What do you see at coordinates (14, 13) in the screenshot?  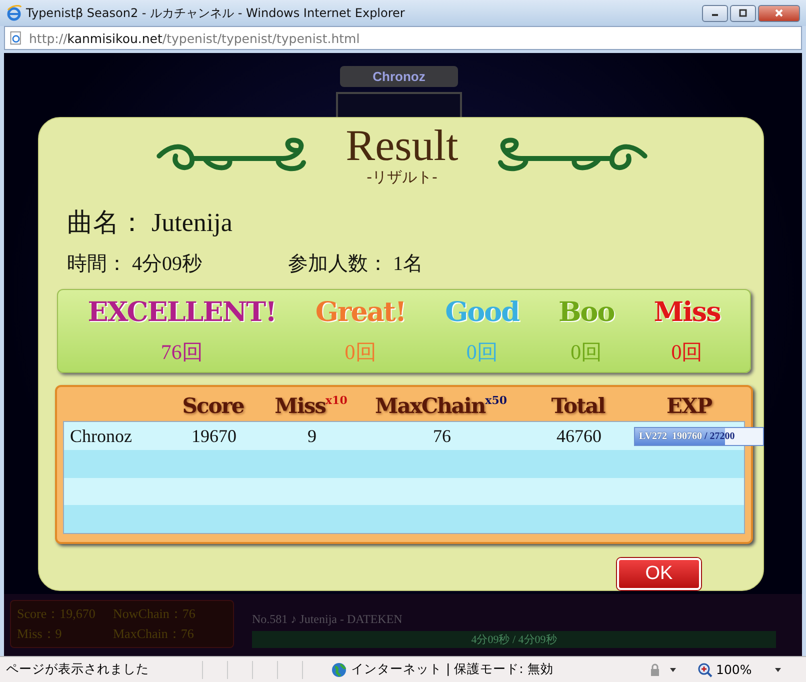 I see `browser-logo-icon` at bounding box center [14, 13].